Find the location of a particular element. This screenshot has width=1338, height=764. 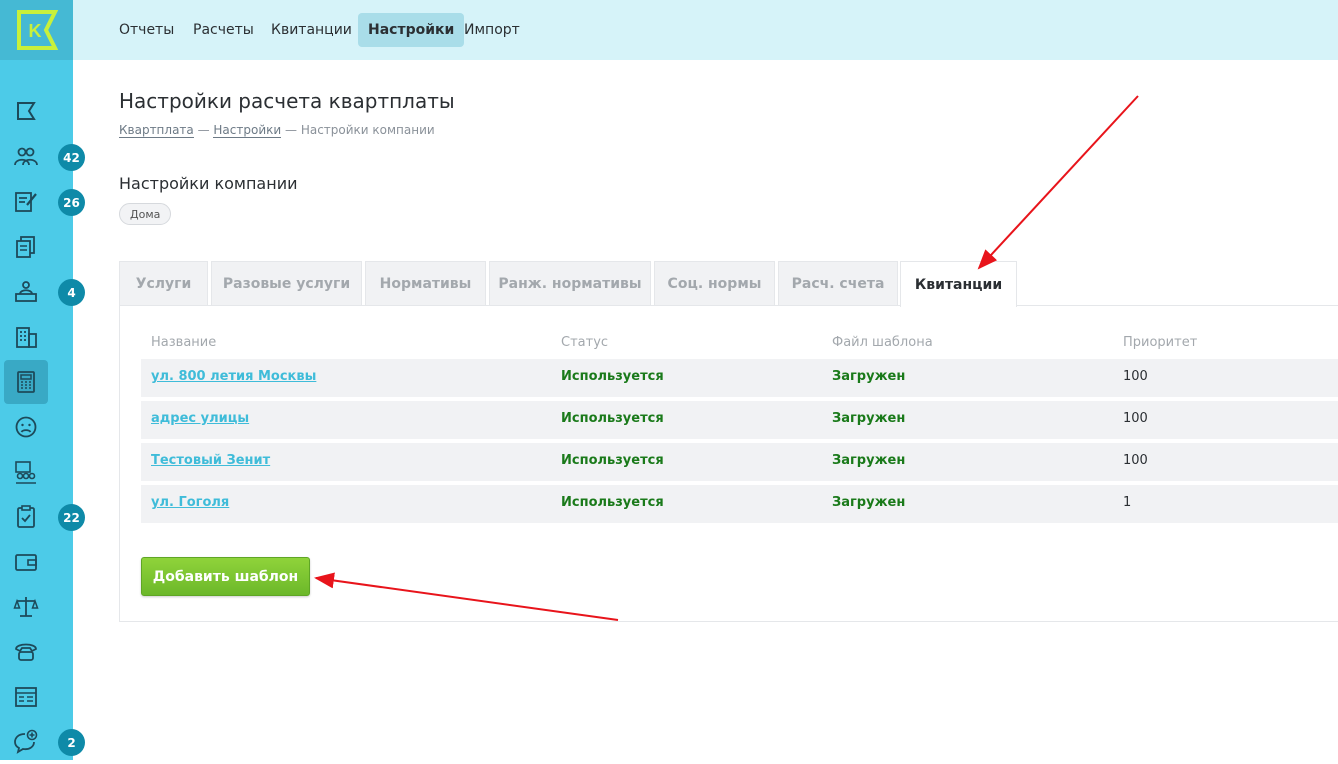

template-name-link: ул. Гоголя is located at coordinates (190, 502).